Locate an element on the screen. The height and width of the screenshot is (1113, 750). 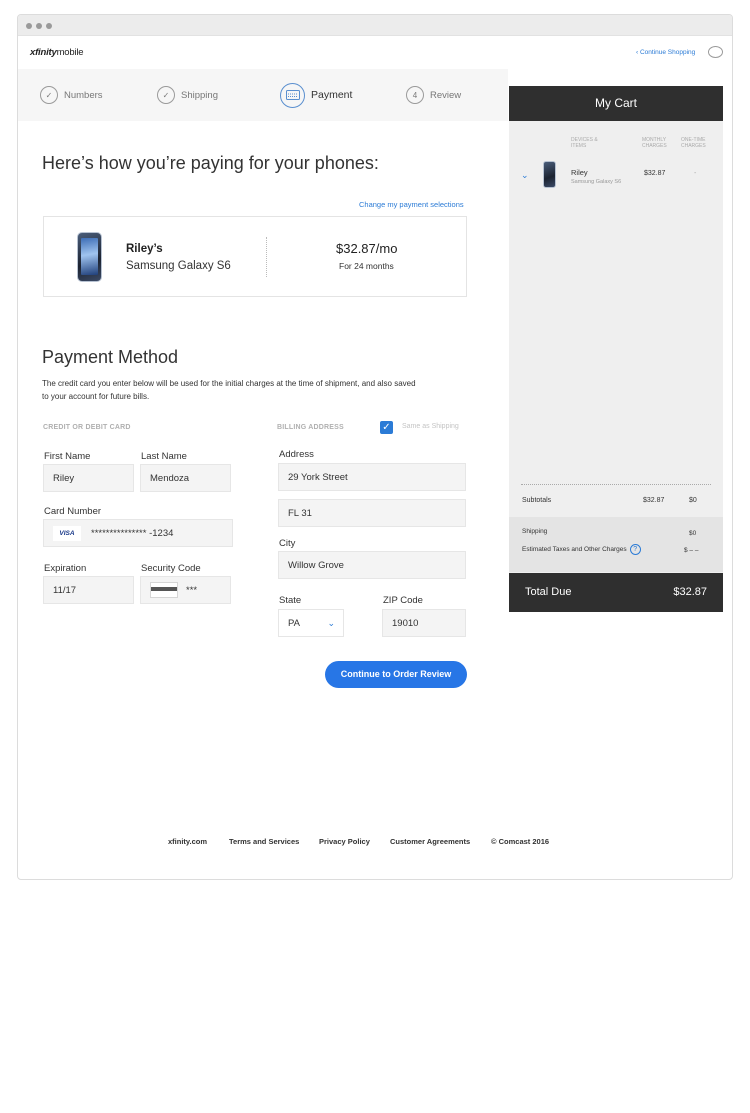
footer-link-terms: Terms and Services is located at coordinates (264, 841).